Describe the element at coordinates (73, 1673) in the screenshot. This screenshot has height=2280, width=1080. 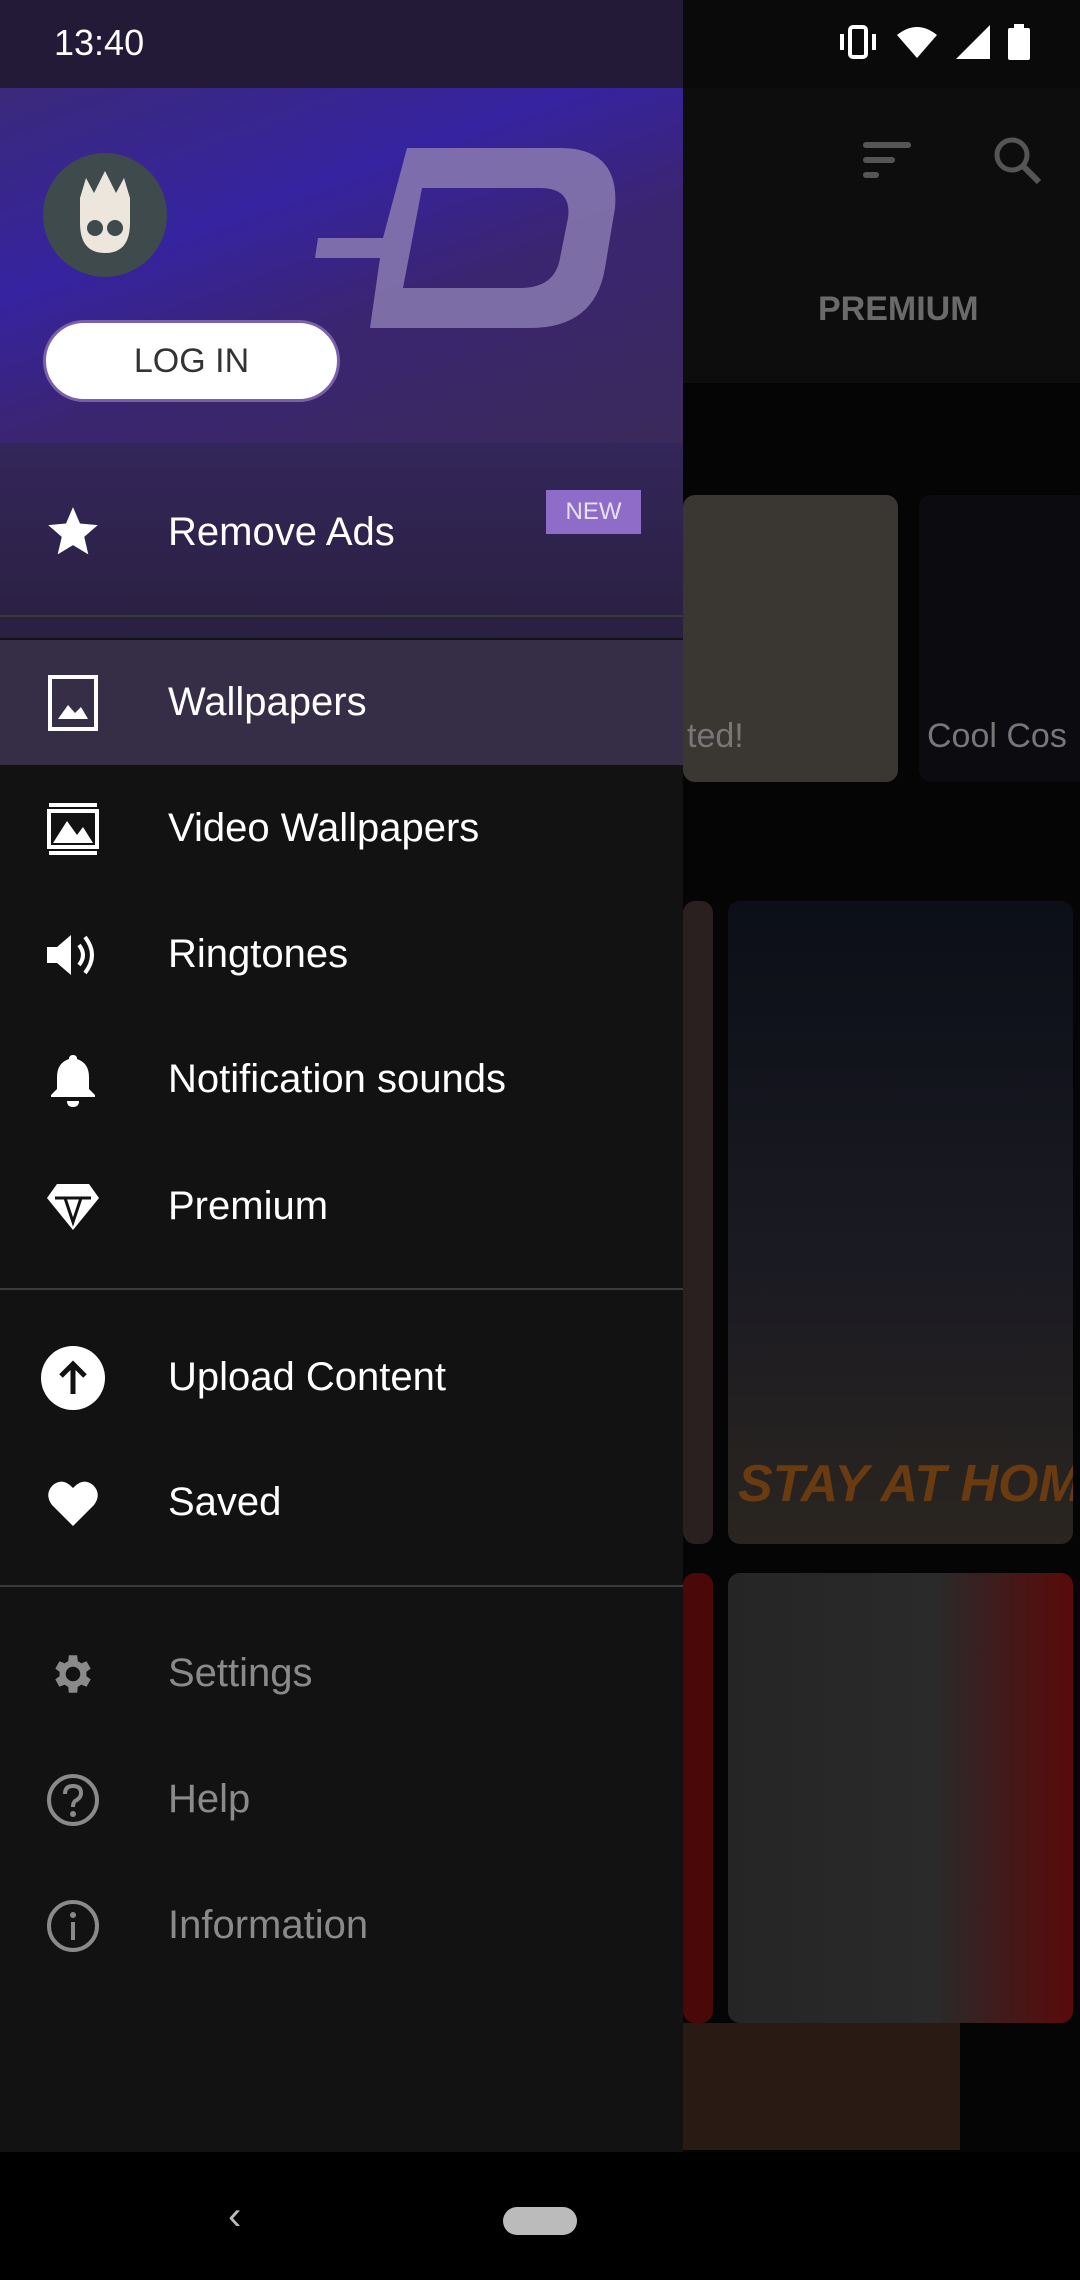
I see `gear-icon` at that location.